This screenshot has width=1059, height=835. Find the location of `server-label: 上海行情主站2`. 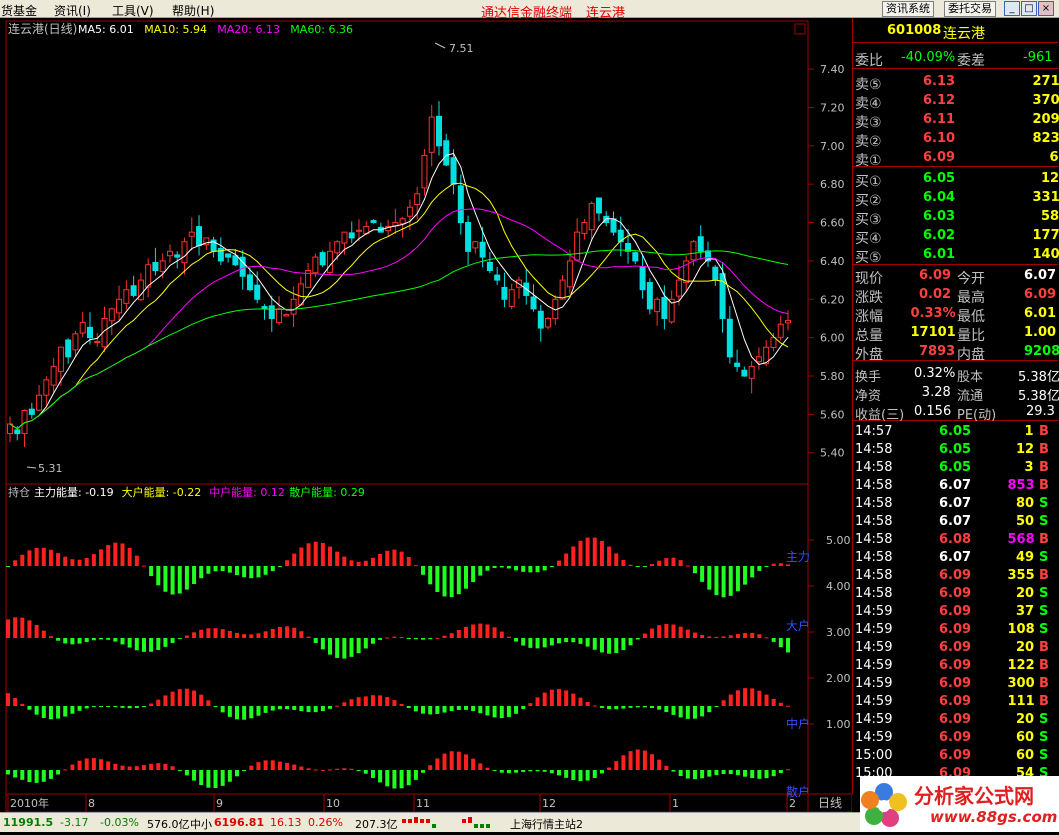

server-label: 上海行情主站2 is located at coordinates (546, 824).